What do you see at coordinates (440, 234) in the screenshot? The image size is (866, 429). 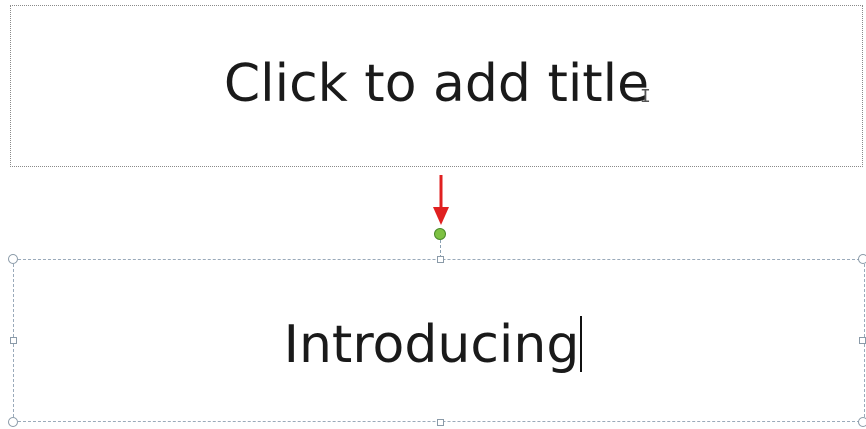 I see `rotate-handle` at bounding box center [440, 234].